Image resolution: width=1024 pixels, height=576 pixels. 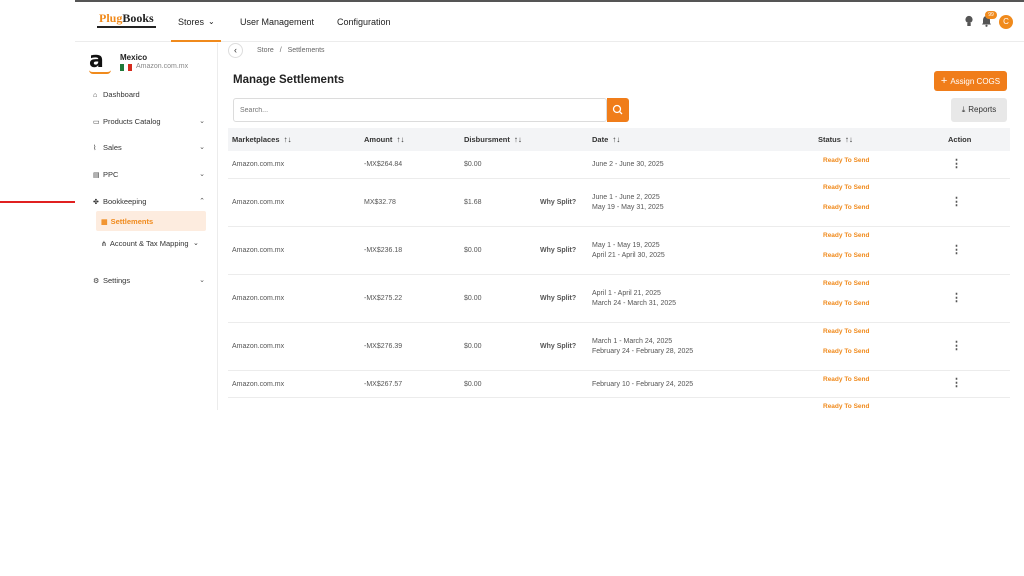 I want to click on breadcrumb-current: Settlements, so click(x=306, y=50).